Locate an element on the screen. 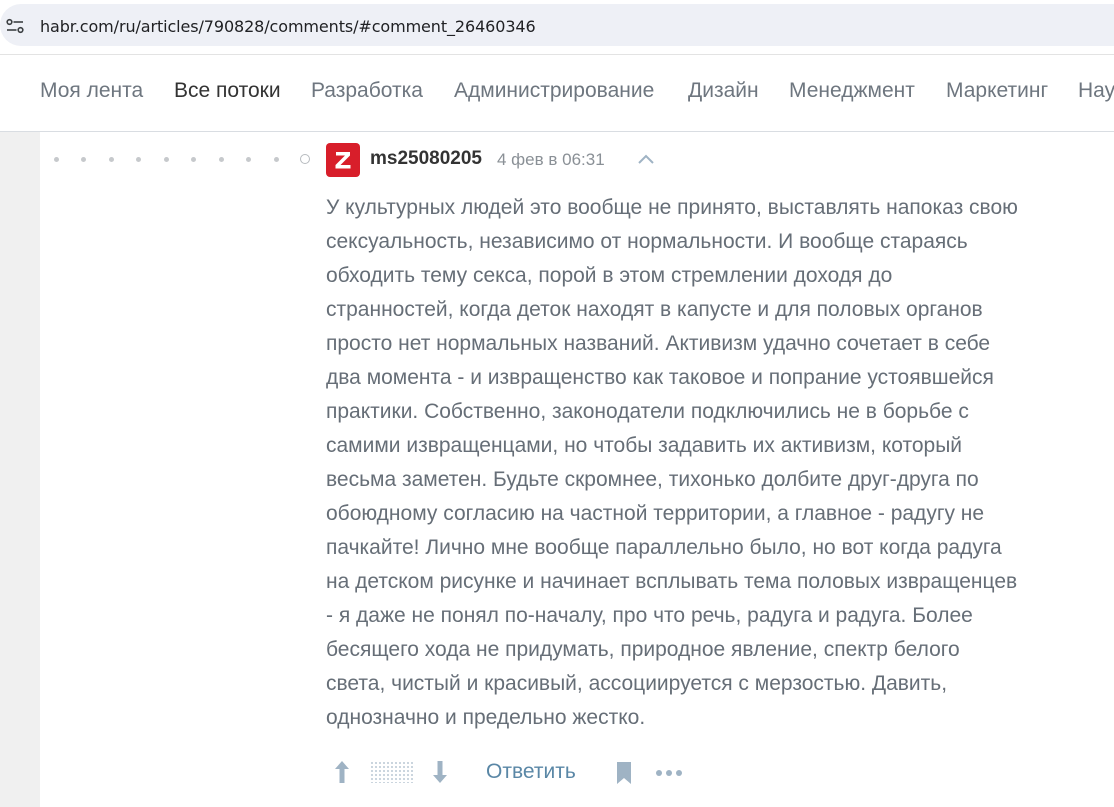 The width and height of the screenshot is (1114, 807). thread-parent-ring is located at coordinates (305, 159).